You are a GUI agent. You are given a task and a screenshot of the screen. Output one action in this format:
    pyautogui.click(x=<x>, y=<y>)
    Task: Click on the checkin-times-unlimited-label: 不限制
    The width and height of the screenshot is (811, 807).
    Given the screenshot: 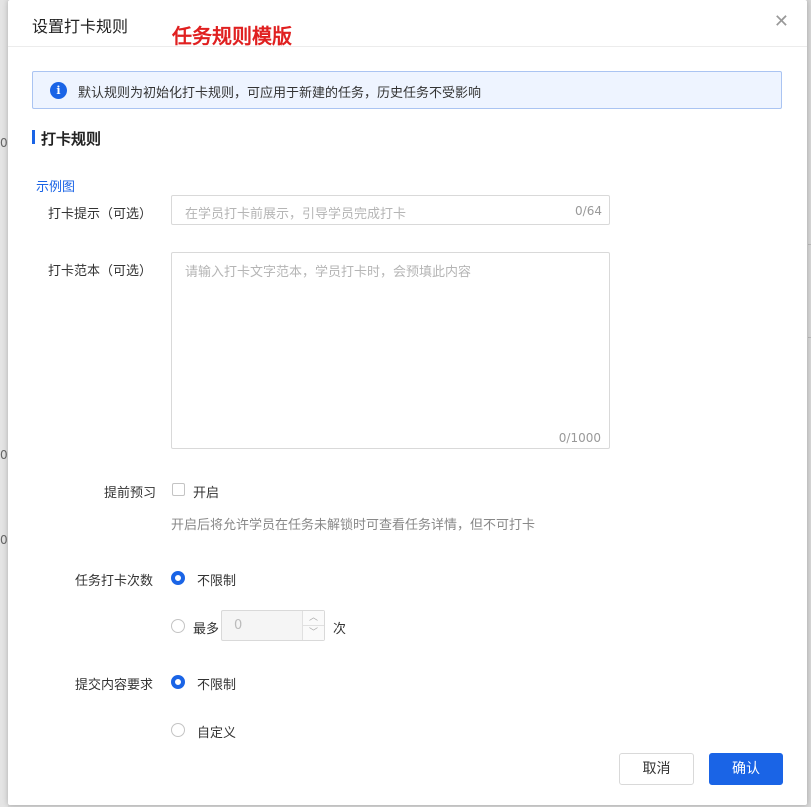 What is the action you would take?
    pyautogui.click(x=216, y=579)
    